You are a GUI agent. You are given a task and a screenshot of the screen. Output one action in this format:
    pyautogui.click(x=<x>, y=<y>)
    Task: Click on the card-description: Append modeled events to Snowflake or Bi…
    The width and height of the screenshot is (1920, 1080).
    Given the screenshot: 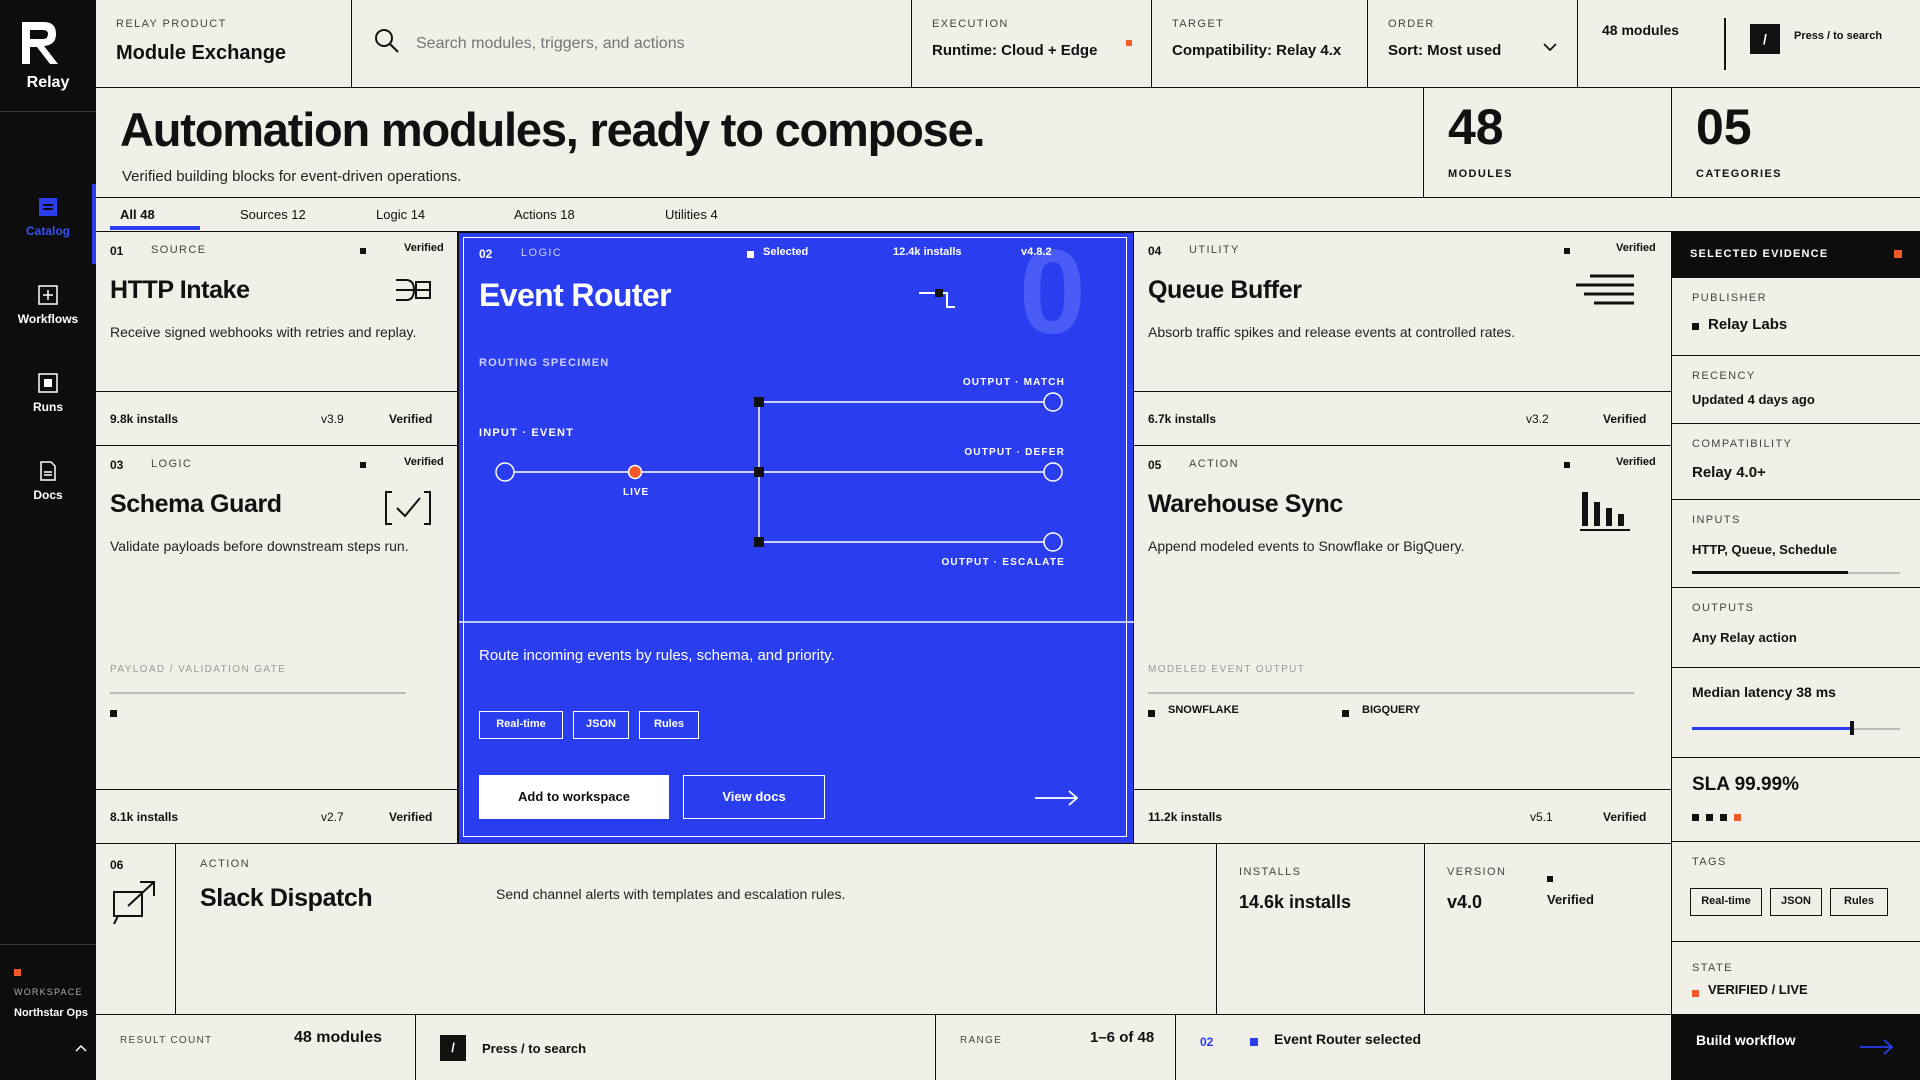 What is the action you would take?
    pyautogui.click(x=1306, y=546)
    